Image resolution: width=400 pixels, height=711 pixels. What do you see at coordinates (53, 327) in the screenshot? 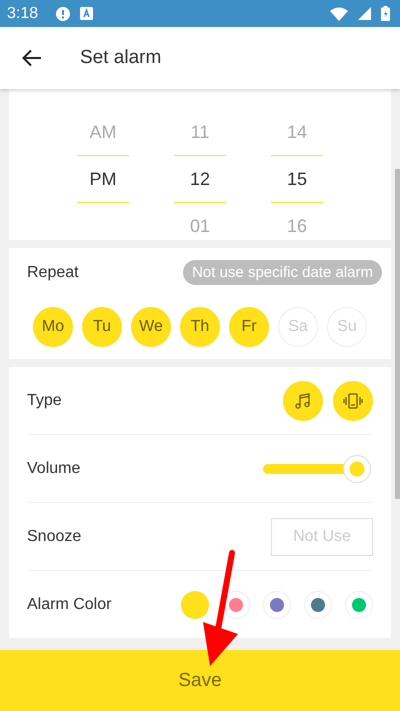
I see `day-toggle: Mo` at bounding box center [53, 327].